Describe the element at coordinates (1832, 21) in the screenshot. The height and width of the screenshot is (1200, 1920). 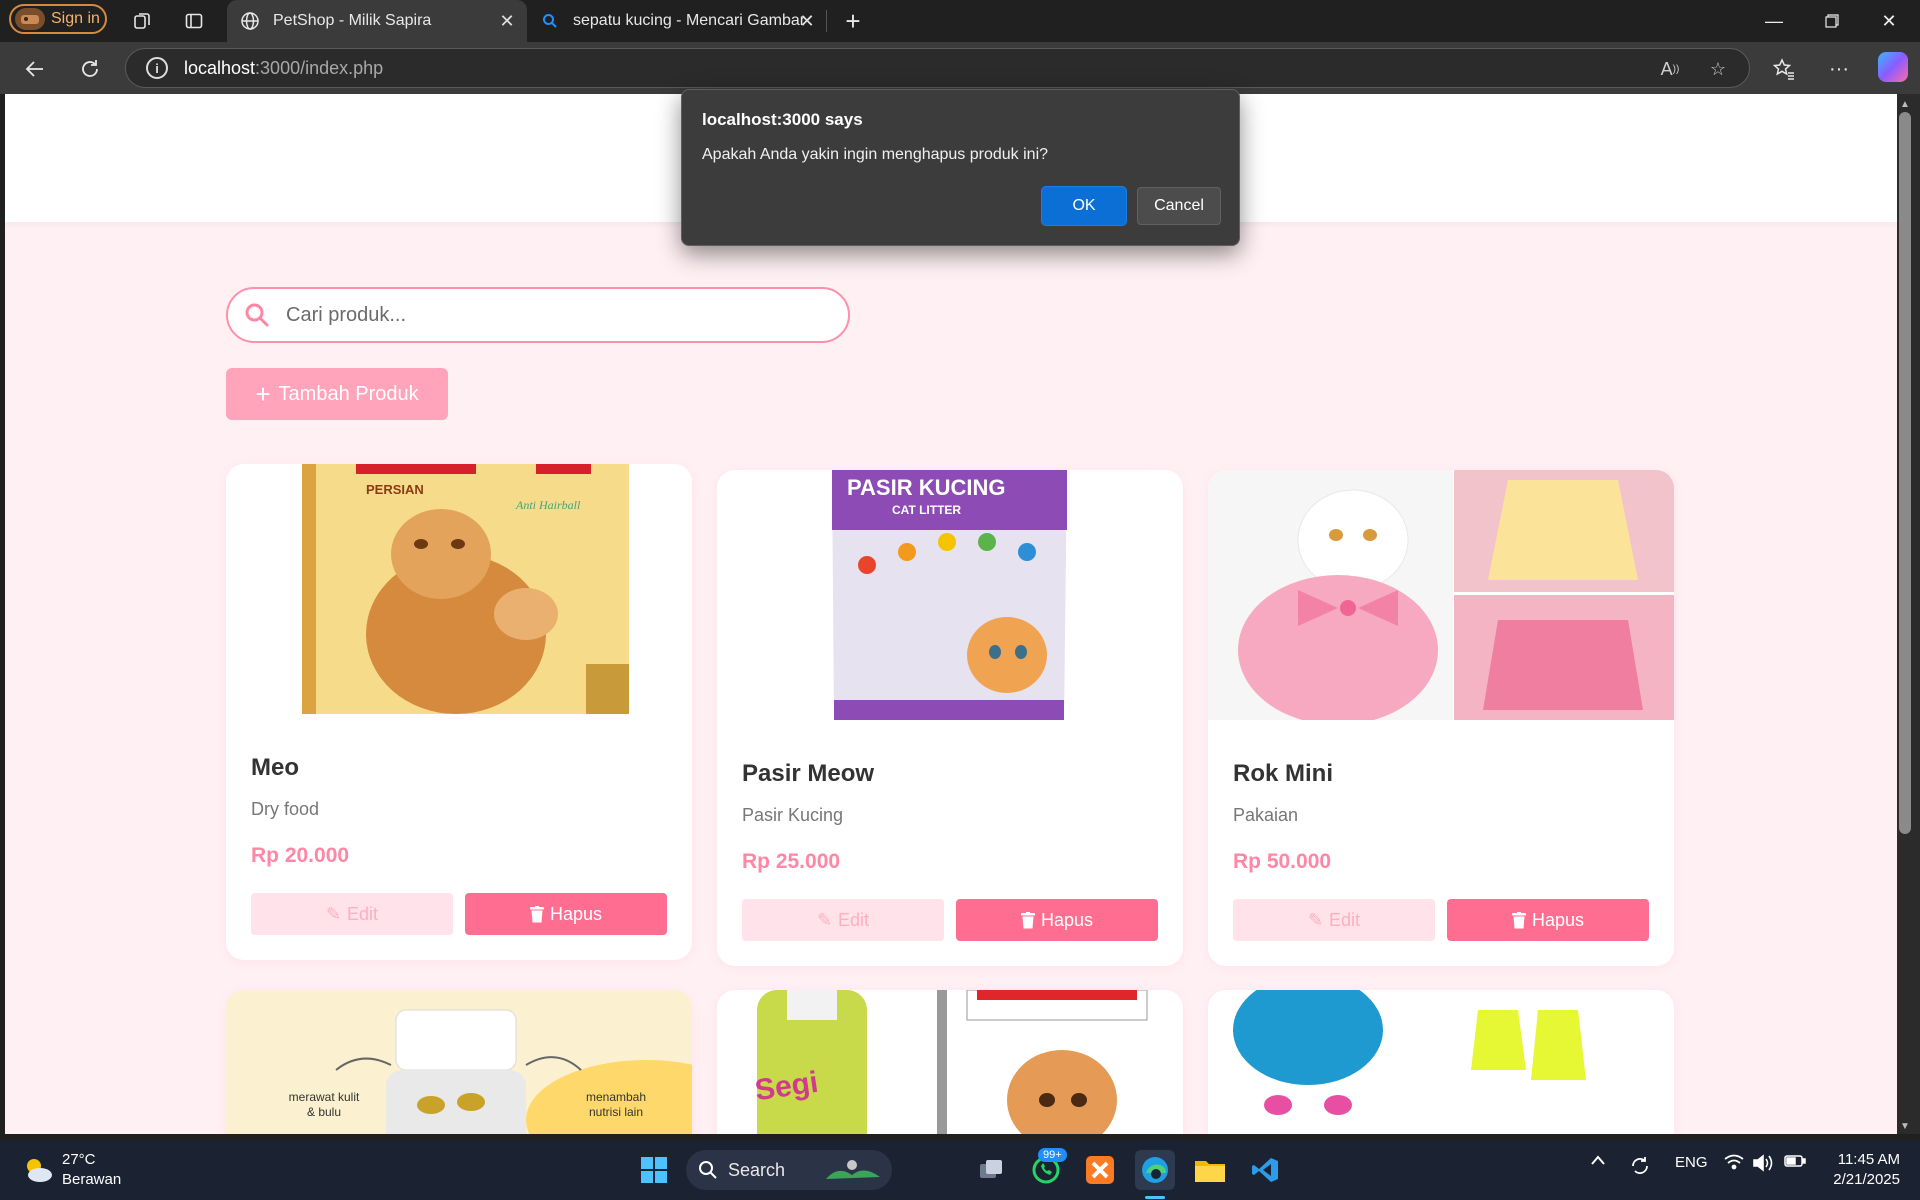
I see `restore-button` at that location.